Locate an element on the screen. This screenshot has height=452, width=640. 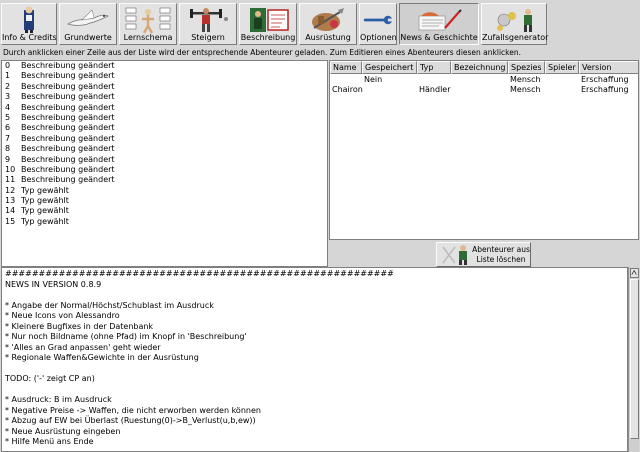
list-item: 14 Typ gewählt is located at coordinates (164, 211).